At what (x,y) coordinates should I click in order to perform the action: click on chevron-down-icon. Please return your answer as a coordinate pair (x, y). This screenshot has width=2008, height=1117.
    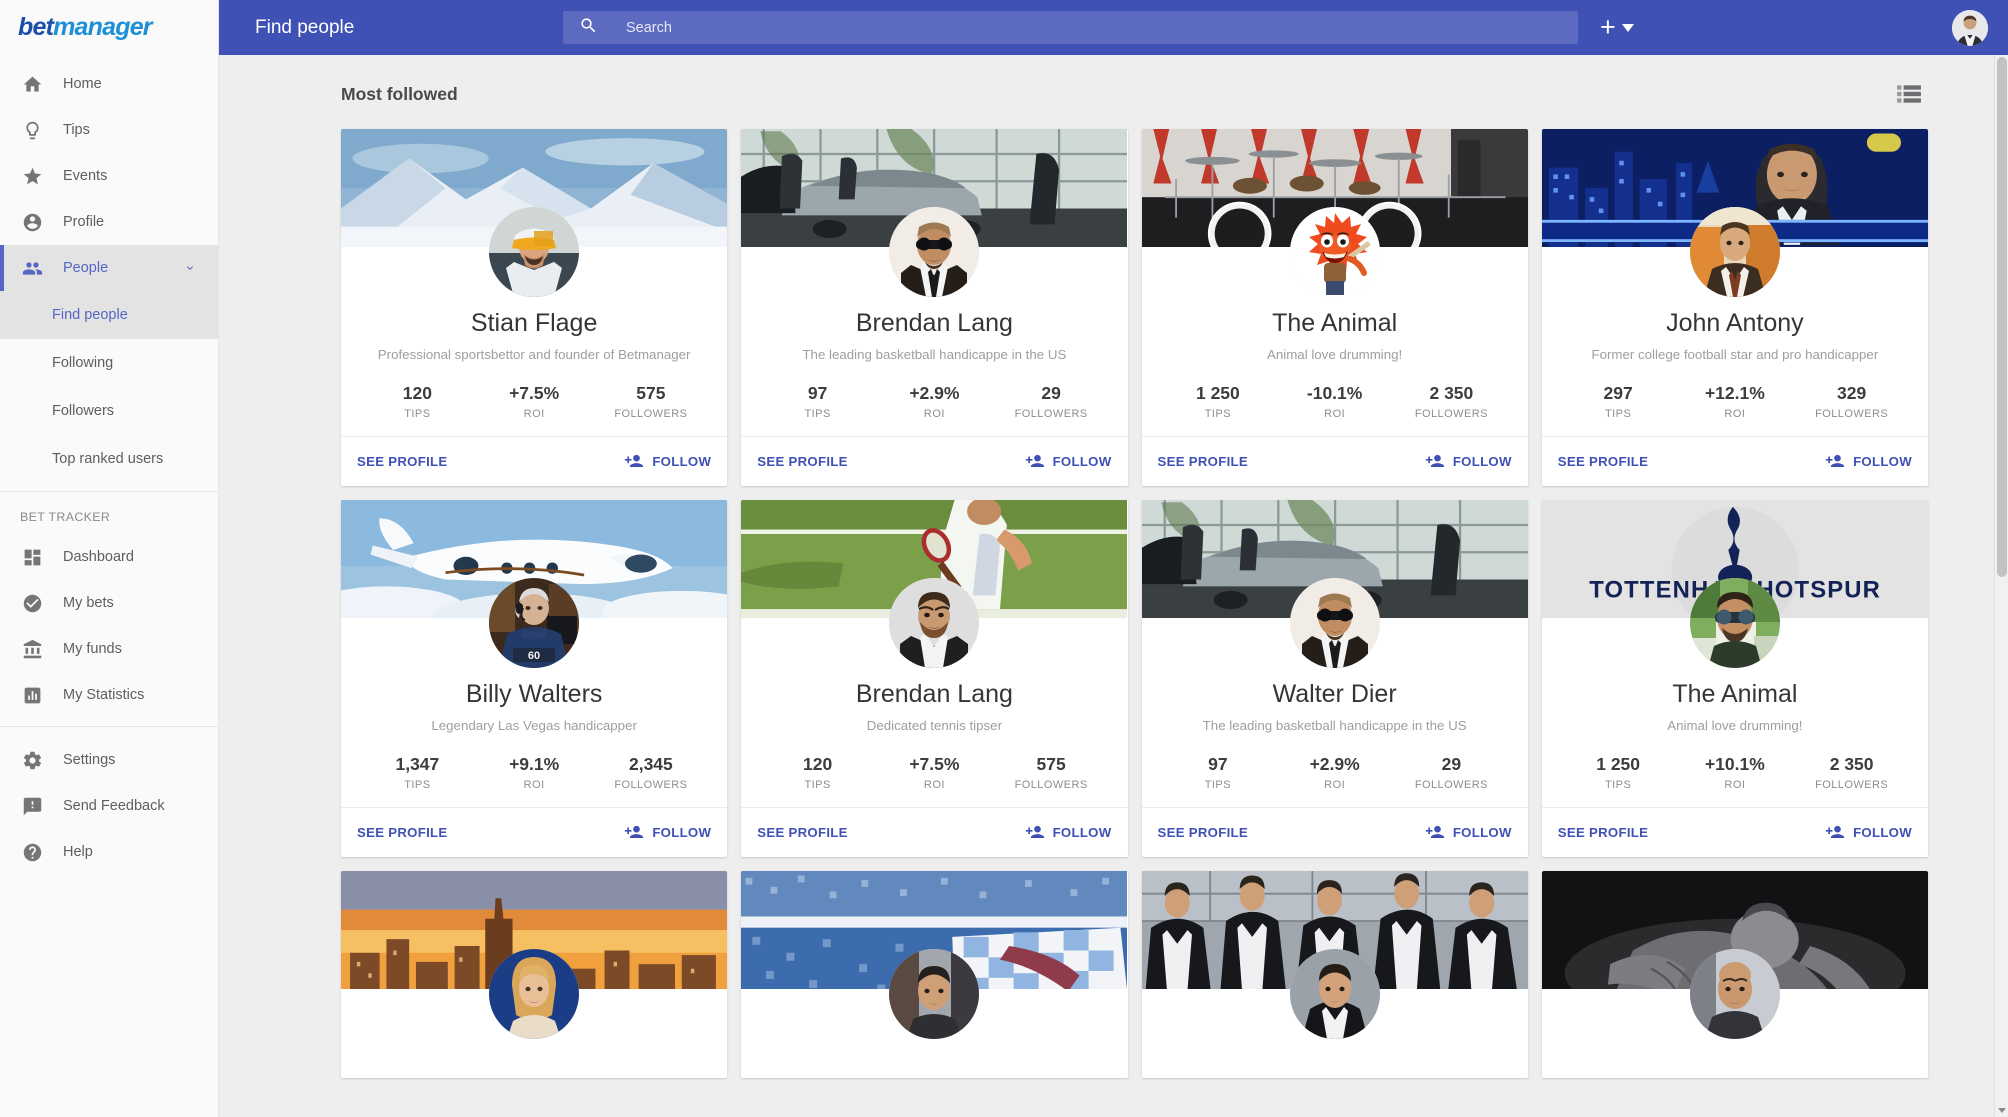
    Looking at the image, I should click on (190, 268).